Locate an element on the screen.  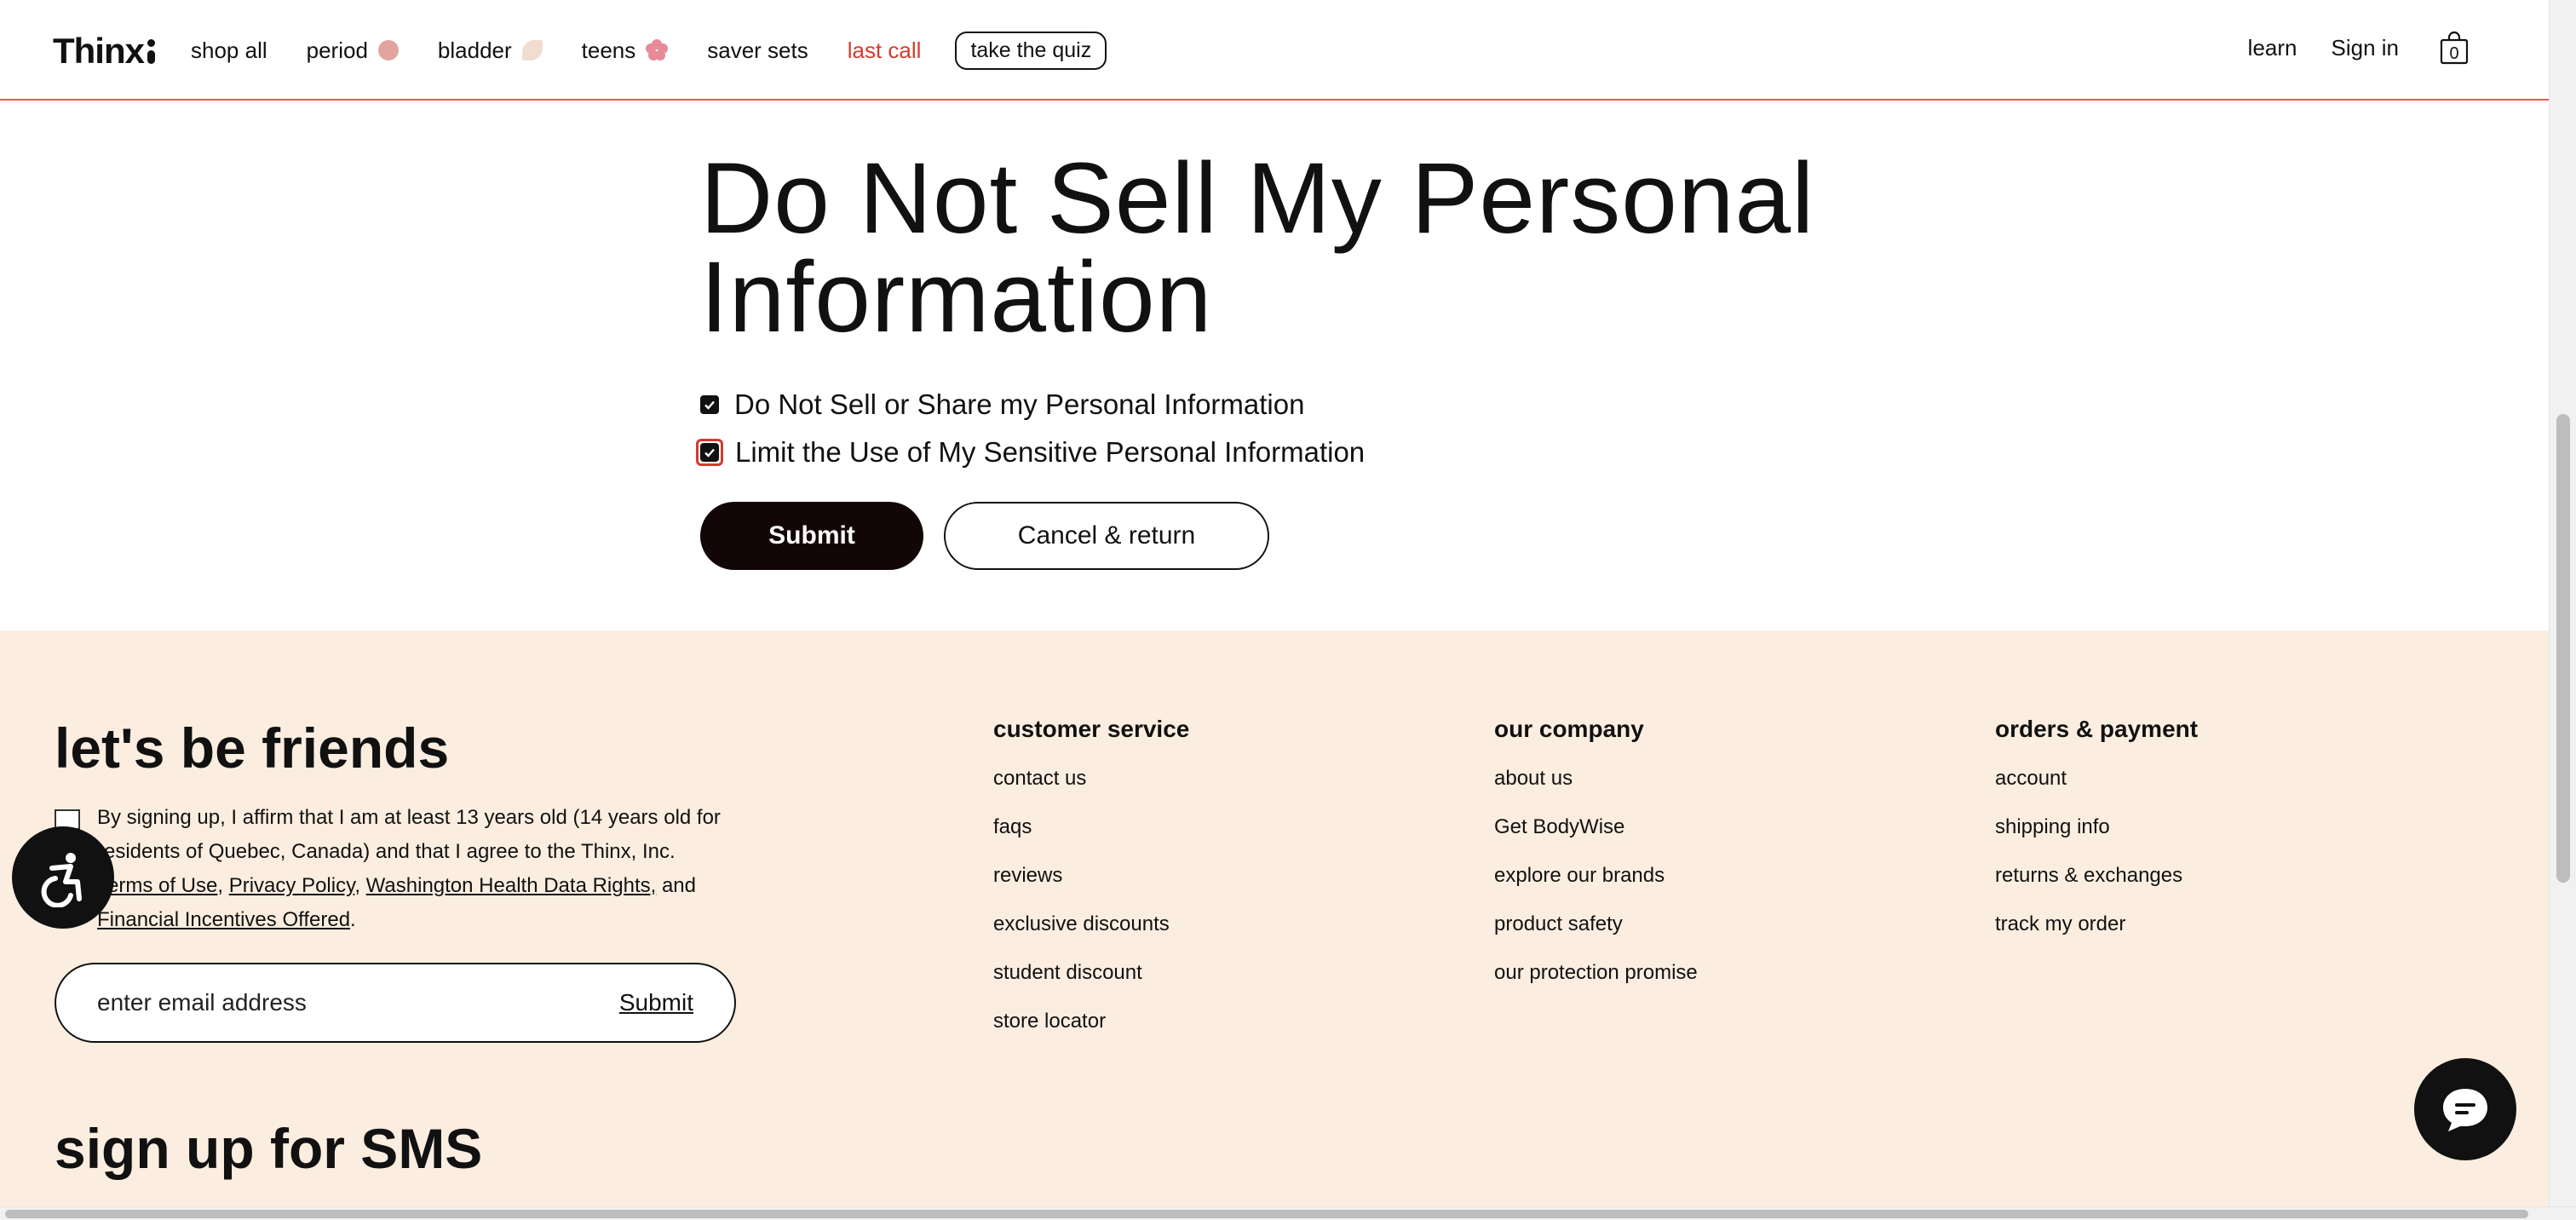
form-actions: Submit Cancel & return is located at coordinates (1296, 536).